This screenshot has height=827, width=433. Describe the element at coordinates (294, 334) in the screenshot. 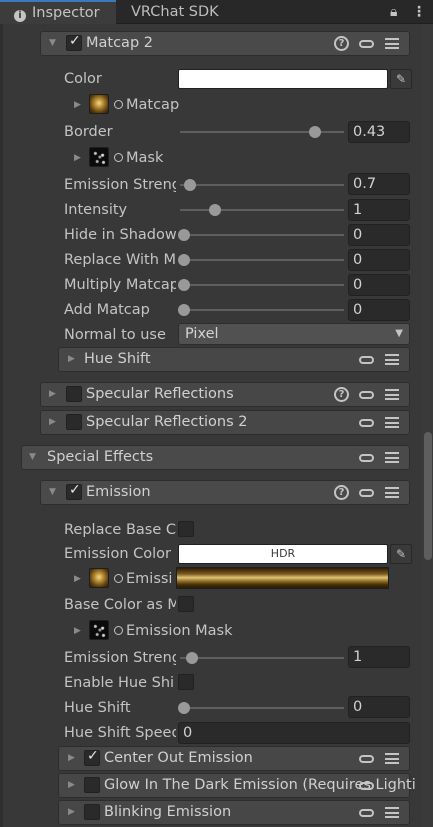

I see `normal-to-use-dropdown: Pixel ▼` at that location.